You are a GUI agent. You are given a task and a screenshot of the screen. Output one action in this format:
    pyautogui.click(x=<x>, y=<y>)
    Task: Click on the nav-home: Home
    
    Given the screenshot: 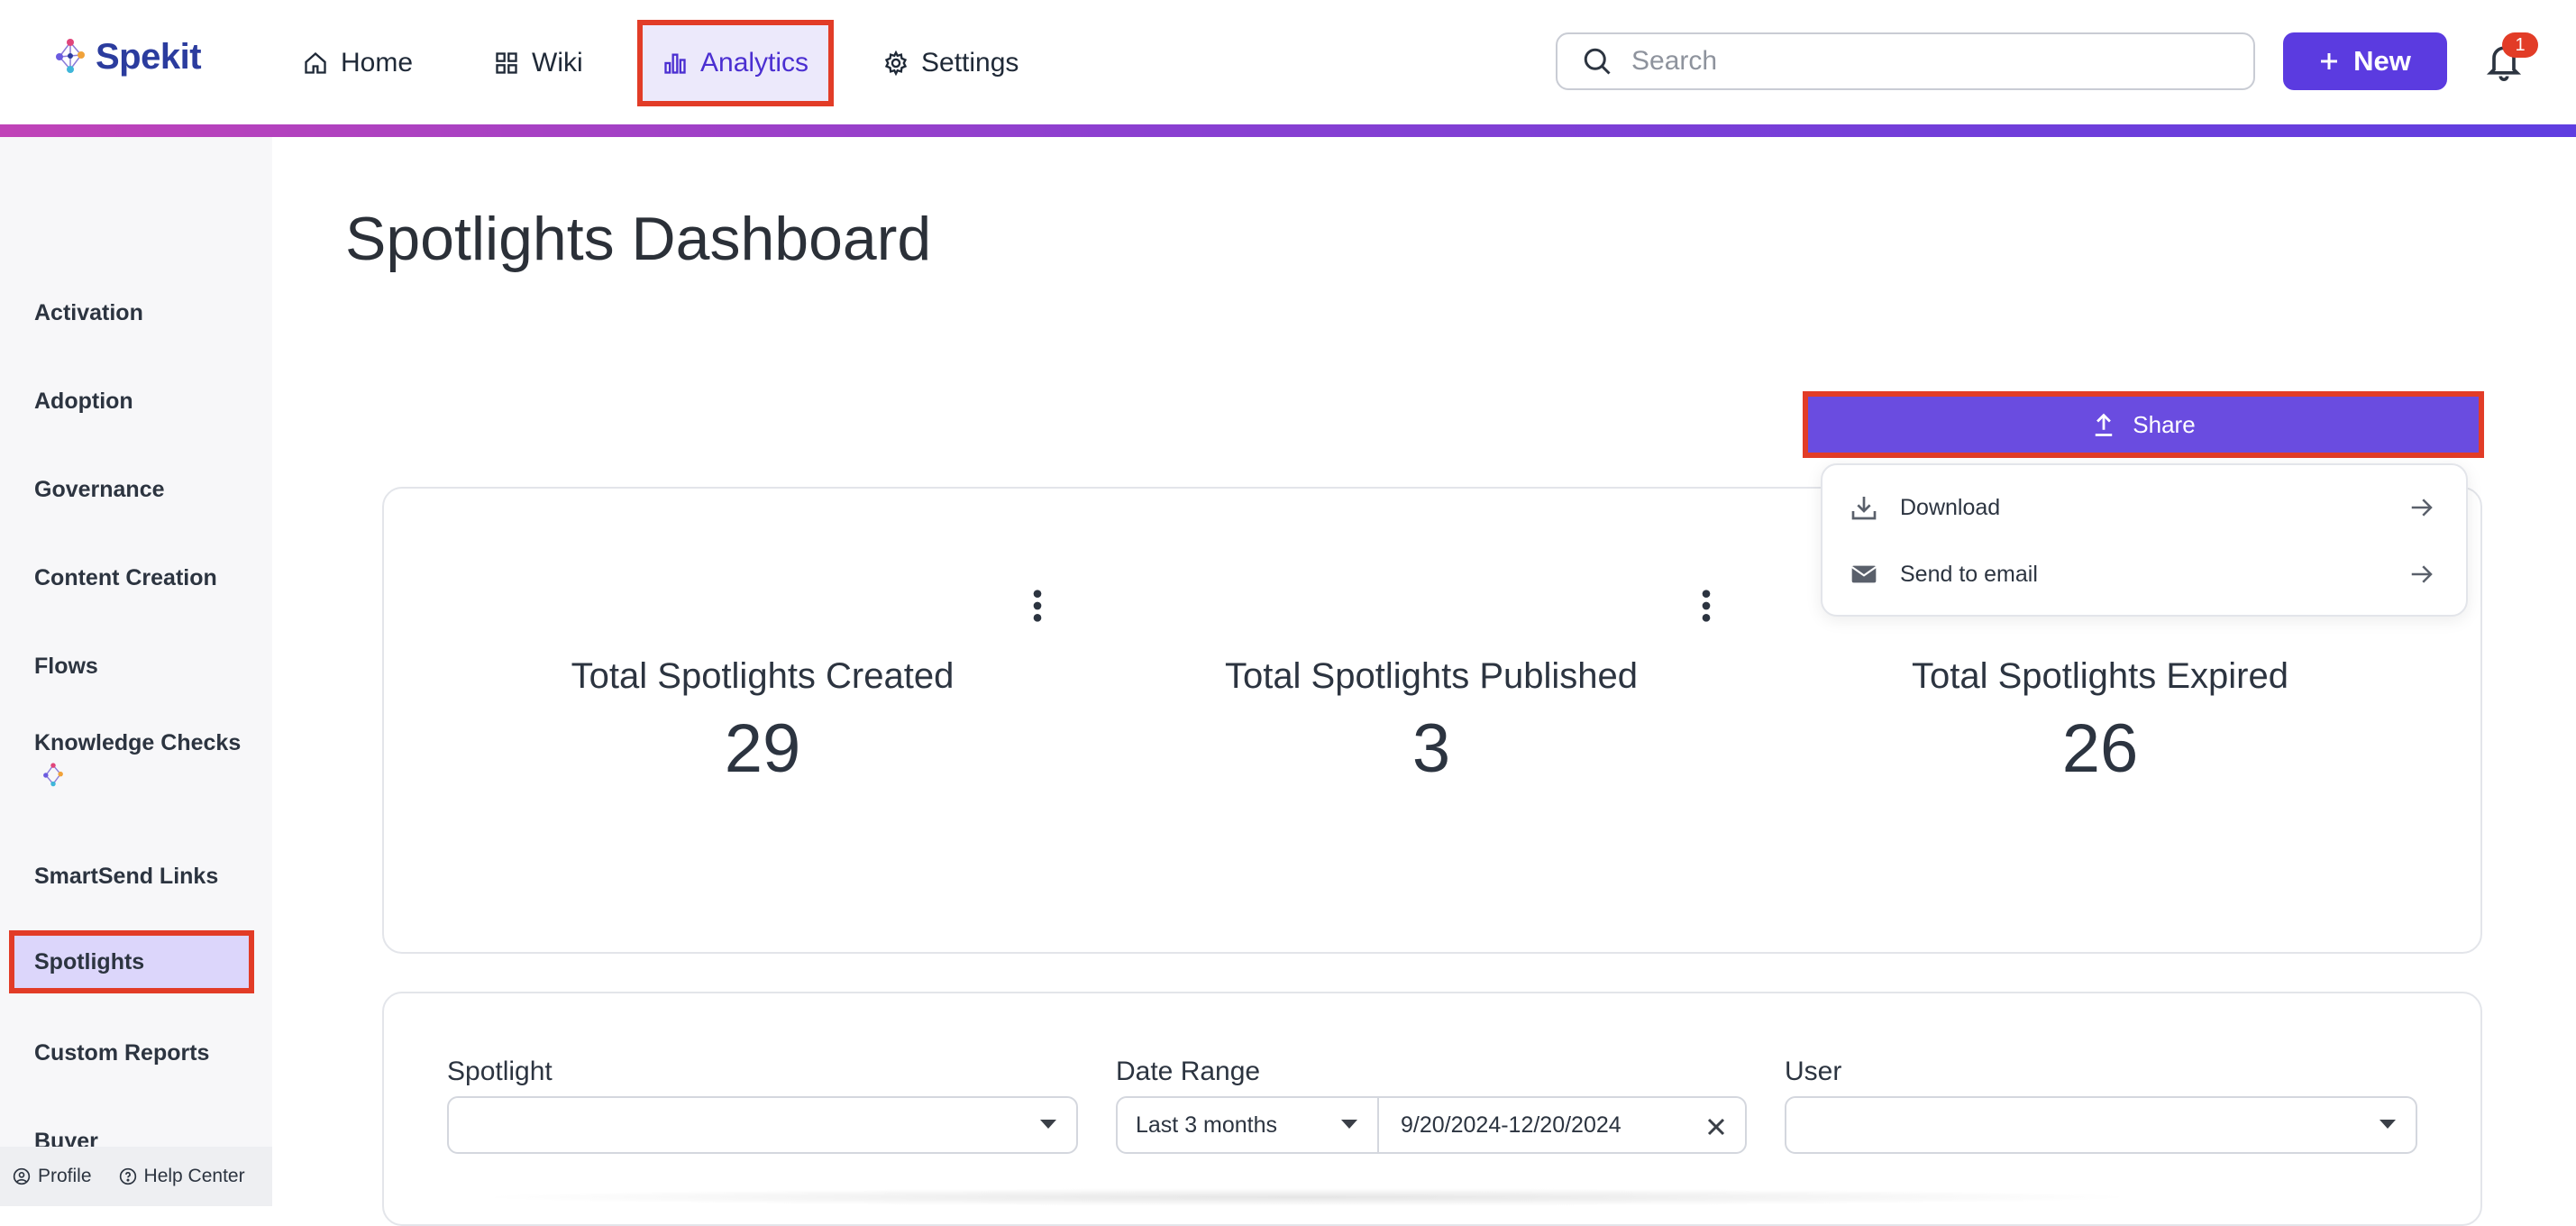 What is the action you would take?
    pyautogui.click(x=358, y=63)
    